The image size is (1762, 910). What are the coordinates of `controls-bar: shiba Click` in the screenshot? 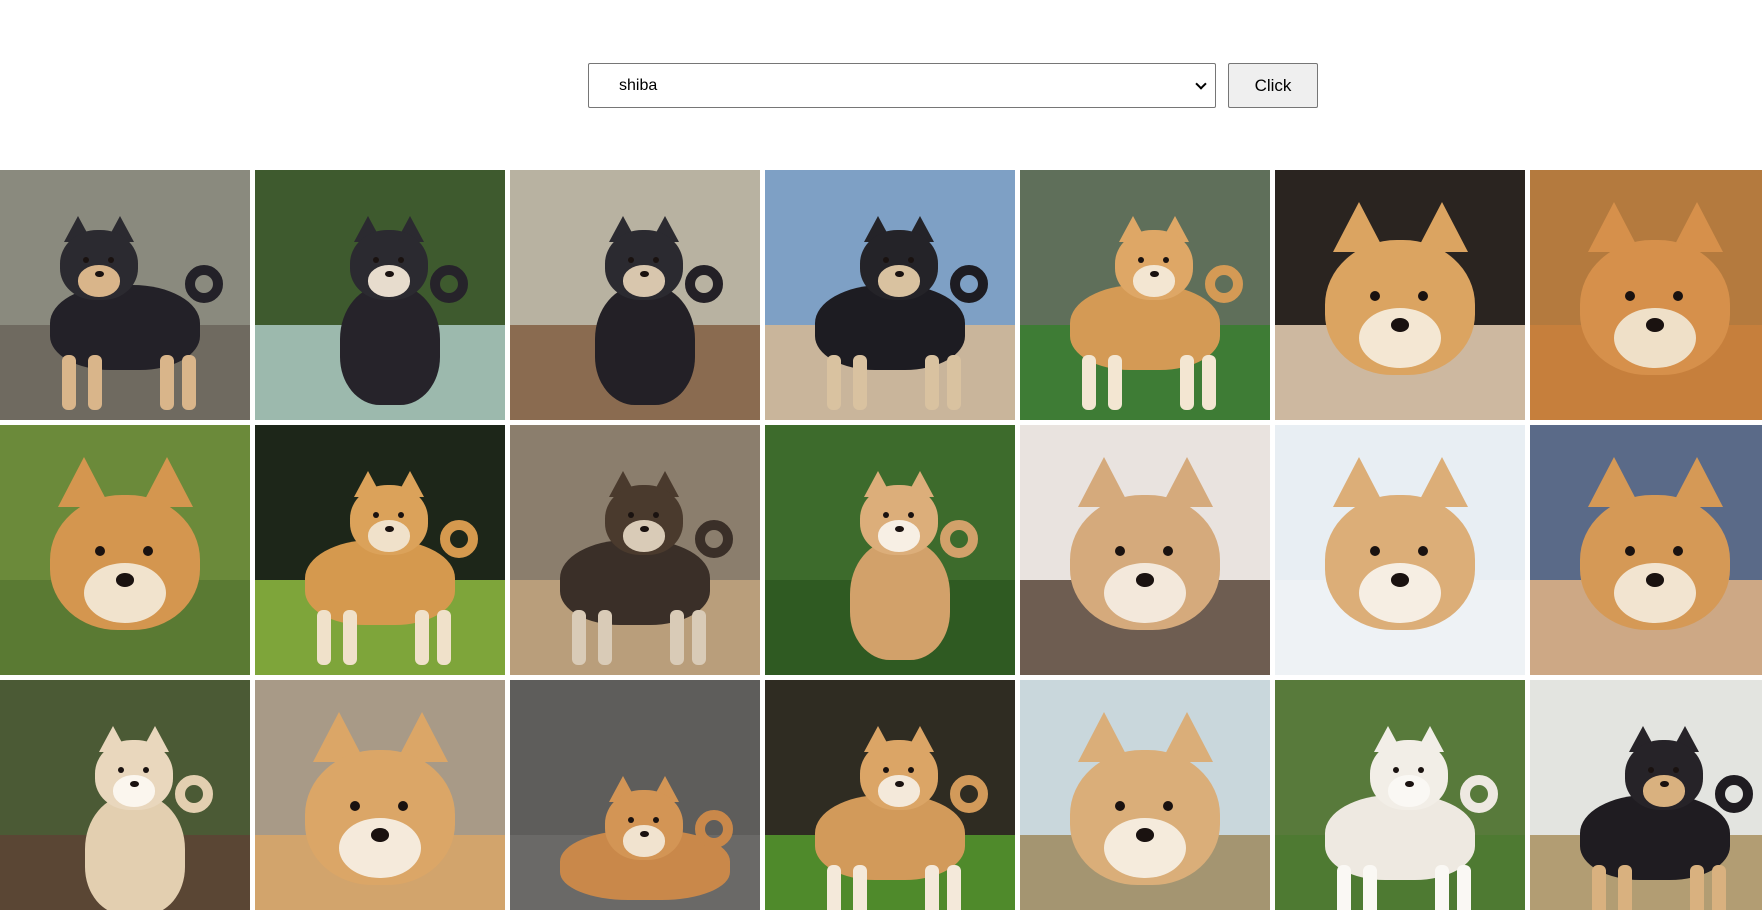 It's located at (953, 85).